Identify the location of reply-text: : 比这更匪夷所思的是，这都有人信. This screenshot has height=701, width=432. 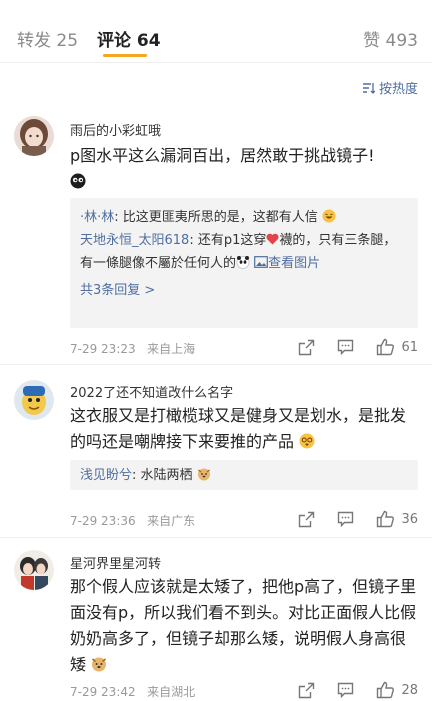
(216, 217).